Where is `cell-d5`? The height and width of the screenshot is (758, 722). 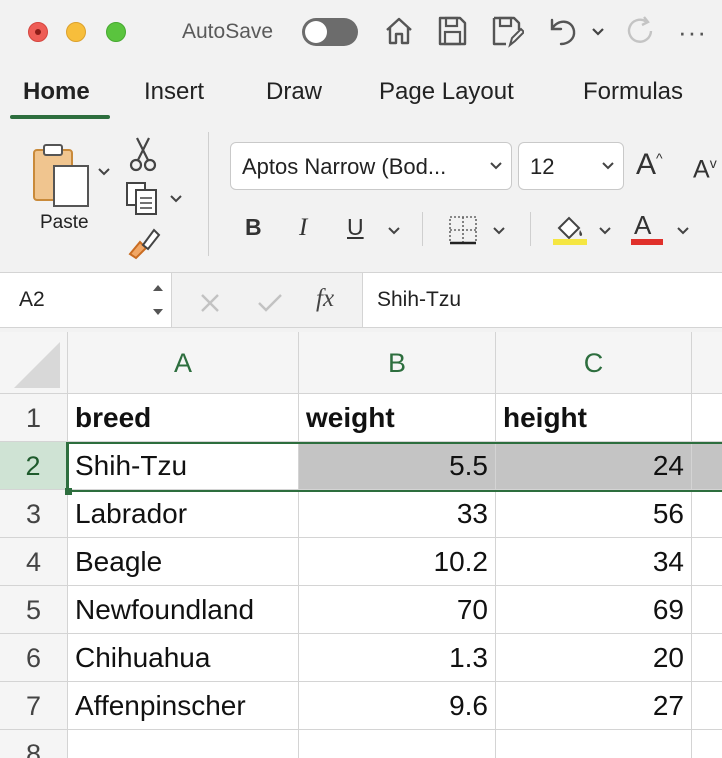 cell-d5 is located at coordinates (707, 610).